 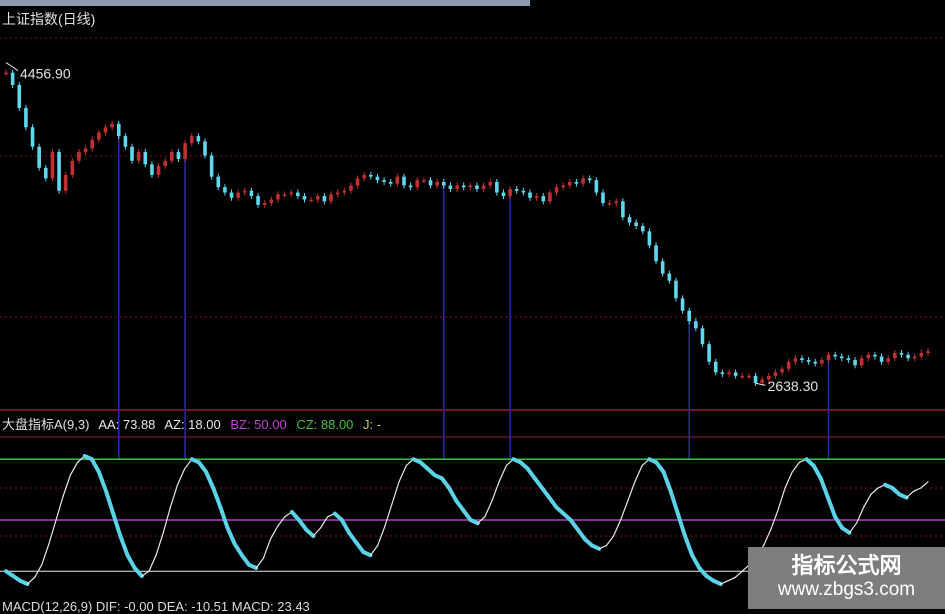 I want to click on osc-name: 大盘指标A(9,3), so click(x=46, y=424).